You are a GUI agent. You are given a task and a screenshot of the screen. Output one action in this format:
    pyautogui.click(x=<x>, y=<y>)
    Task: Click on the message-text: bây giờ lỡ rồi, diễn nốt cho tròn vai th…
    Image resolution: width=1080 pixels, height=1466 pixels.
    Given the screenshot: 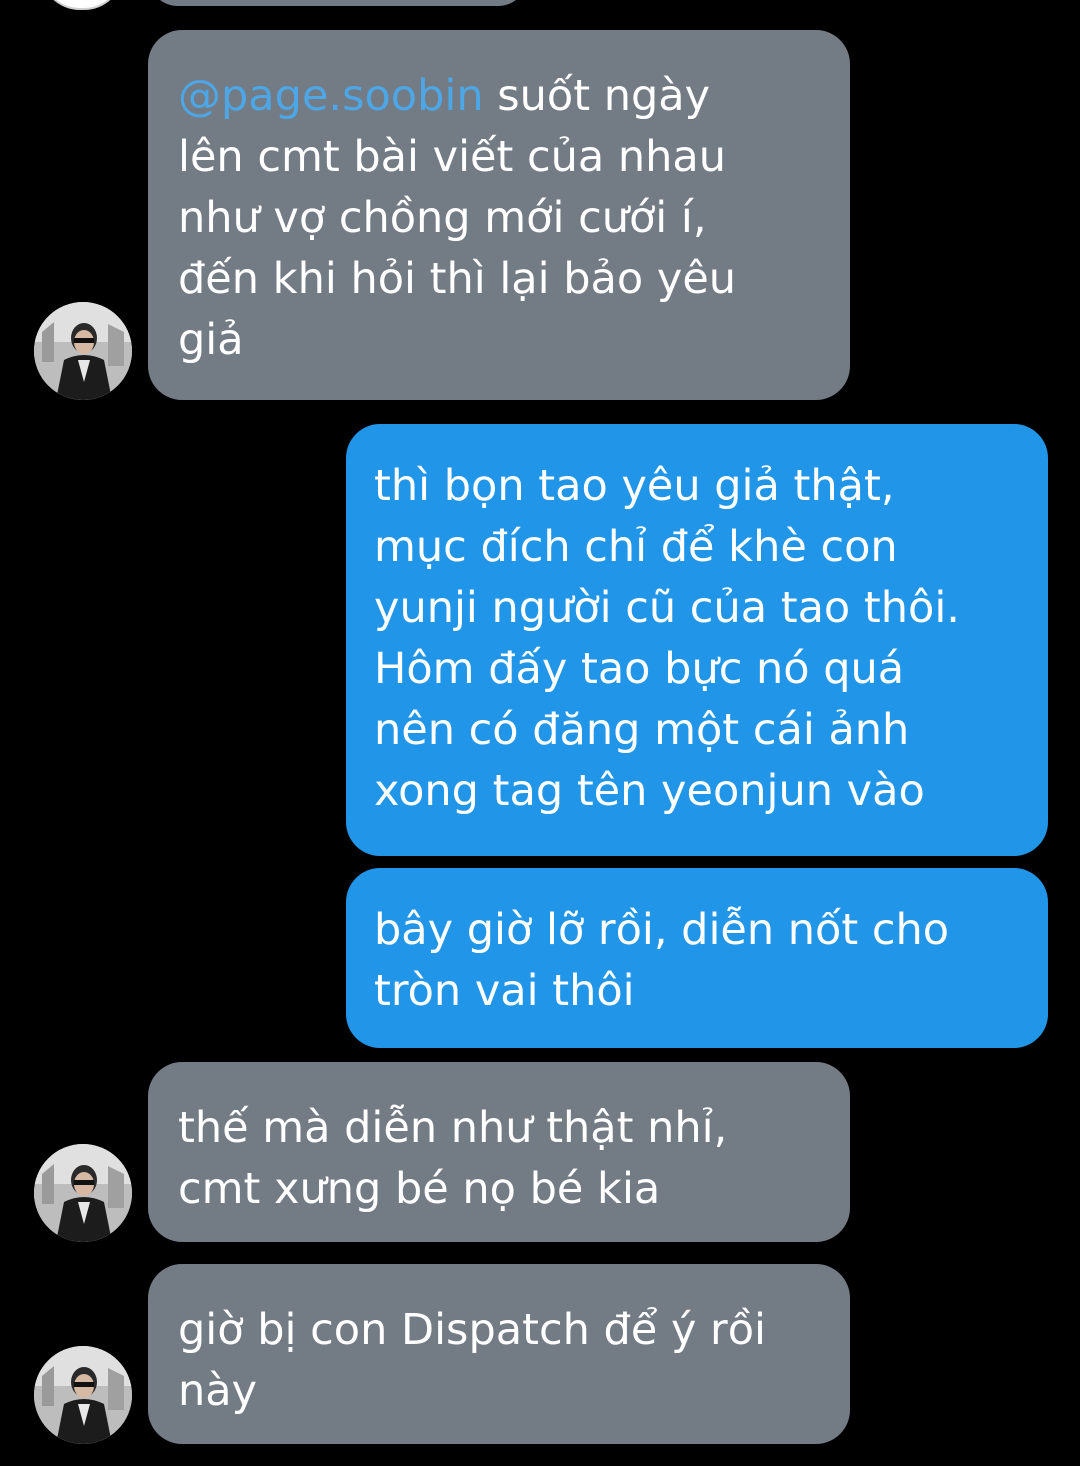 What is the action you would take?
    pyautogui.click(x=662, y=960)
    